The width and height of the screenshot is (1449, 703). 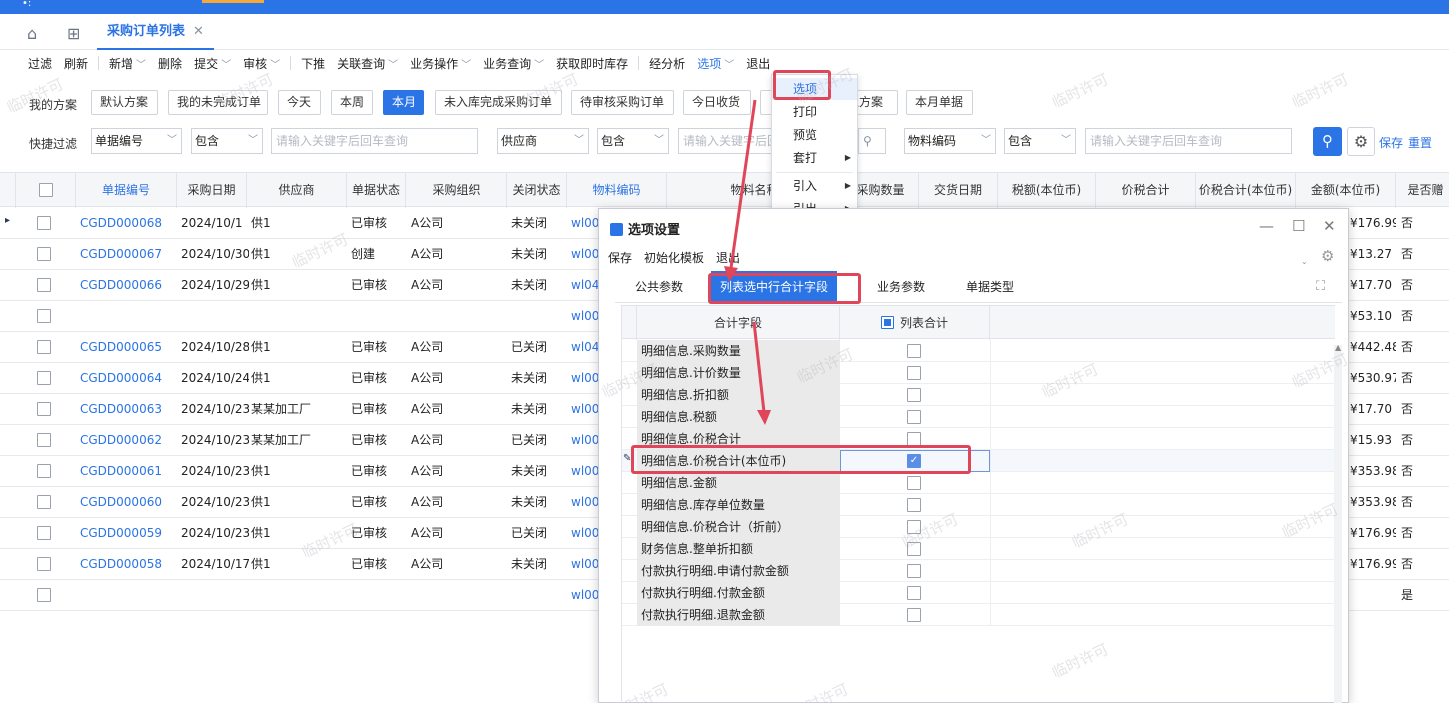 I want to click on toolbar-button-7: 关联查询 ﹀, so click(x=367, y=63).